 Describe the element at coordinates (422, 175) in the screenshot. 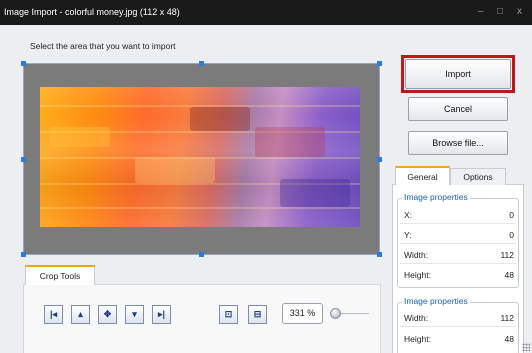

I see `tab-general: General` at that location.